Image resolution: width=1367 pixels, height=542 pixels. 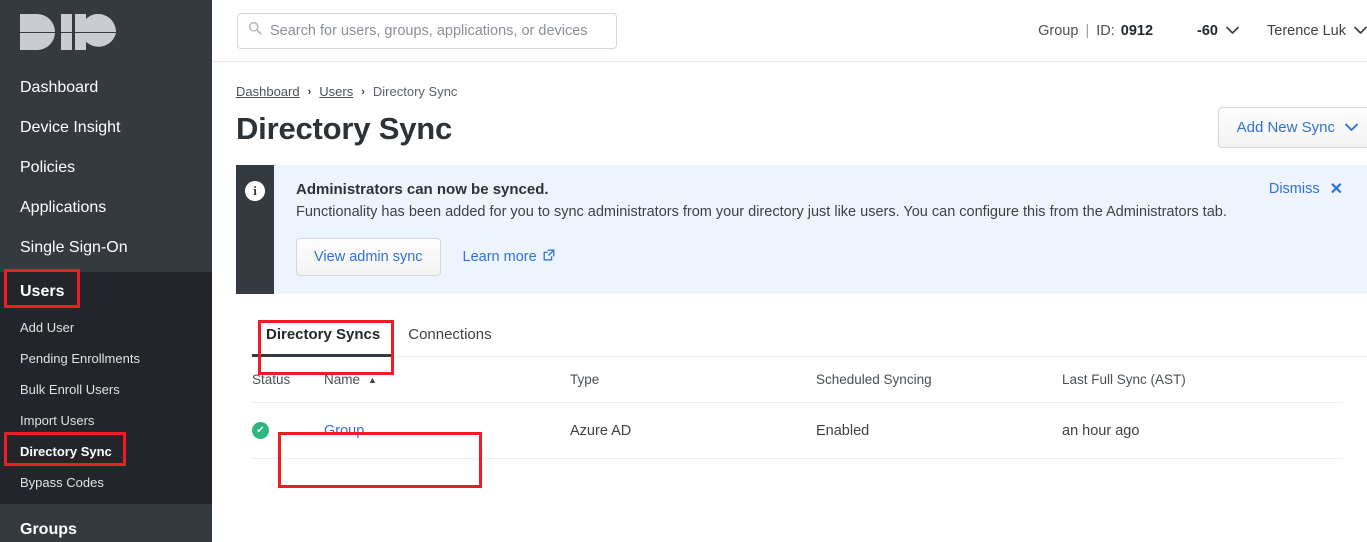 I want to click on column-header-type: Type, so click(x=693, y=379).